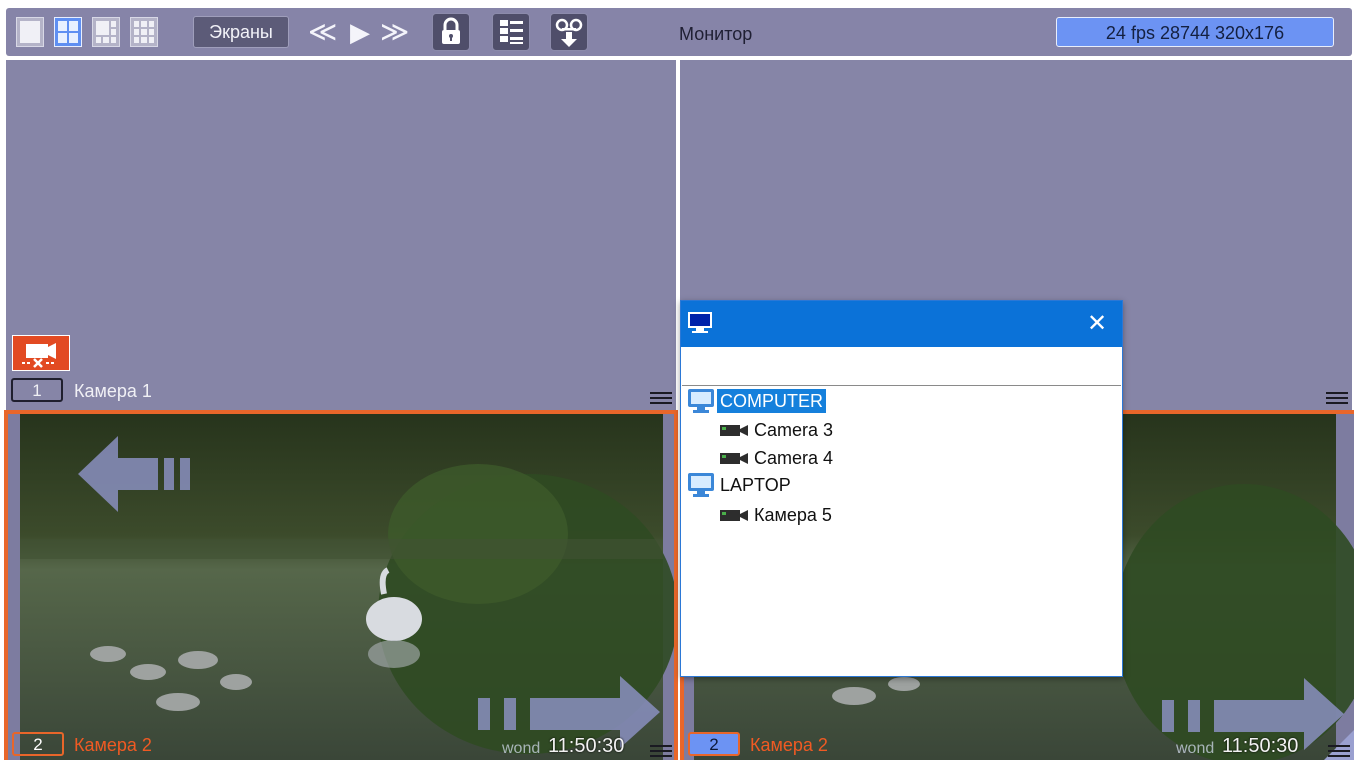 The image size is (1357, 760). What do you see at coordinates (41, 353) in the screenshot?
I see `camera-disconnected-icon` at bounding box center [41, 353].